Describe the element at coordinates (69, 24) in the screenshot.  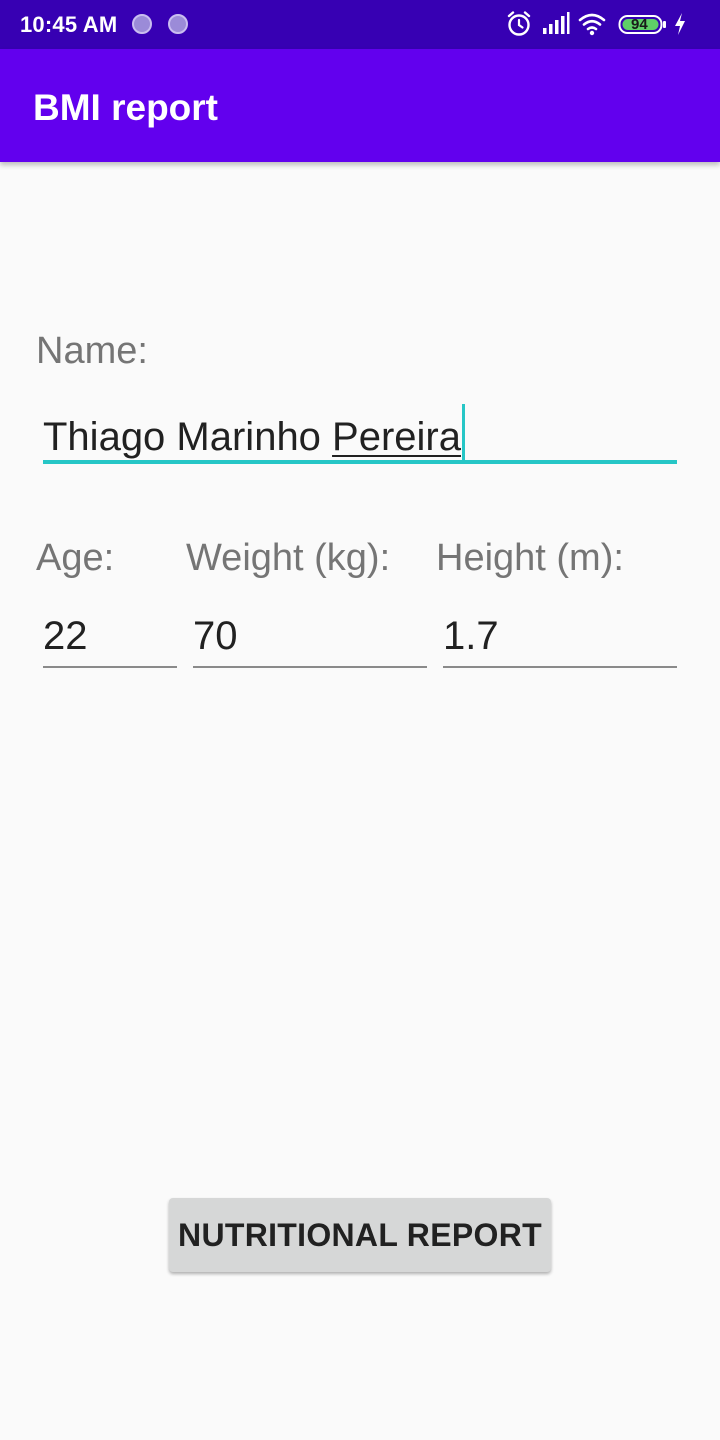
I see `status-time: 10:45 AM` at that location.